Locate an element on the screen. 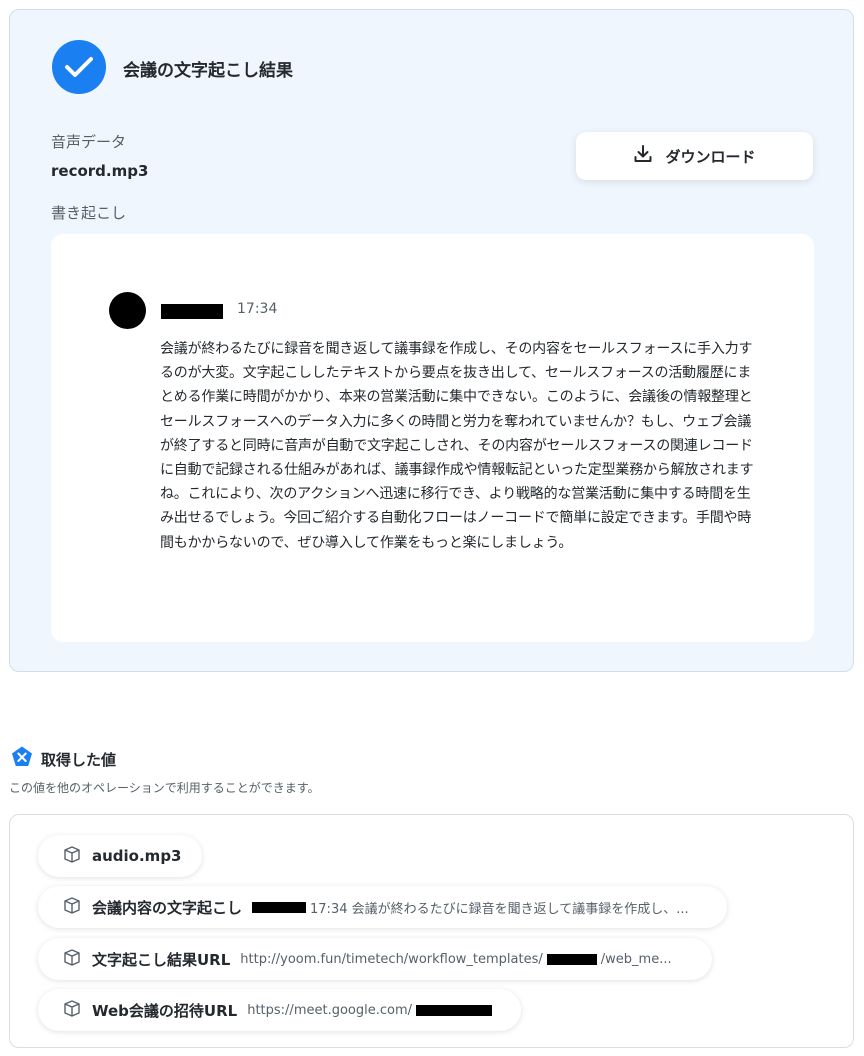 This screenshot has height=1056, width=864. download-button-label: ダウンロード is located at coordinates (710, 156).